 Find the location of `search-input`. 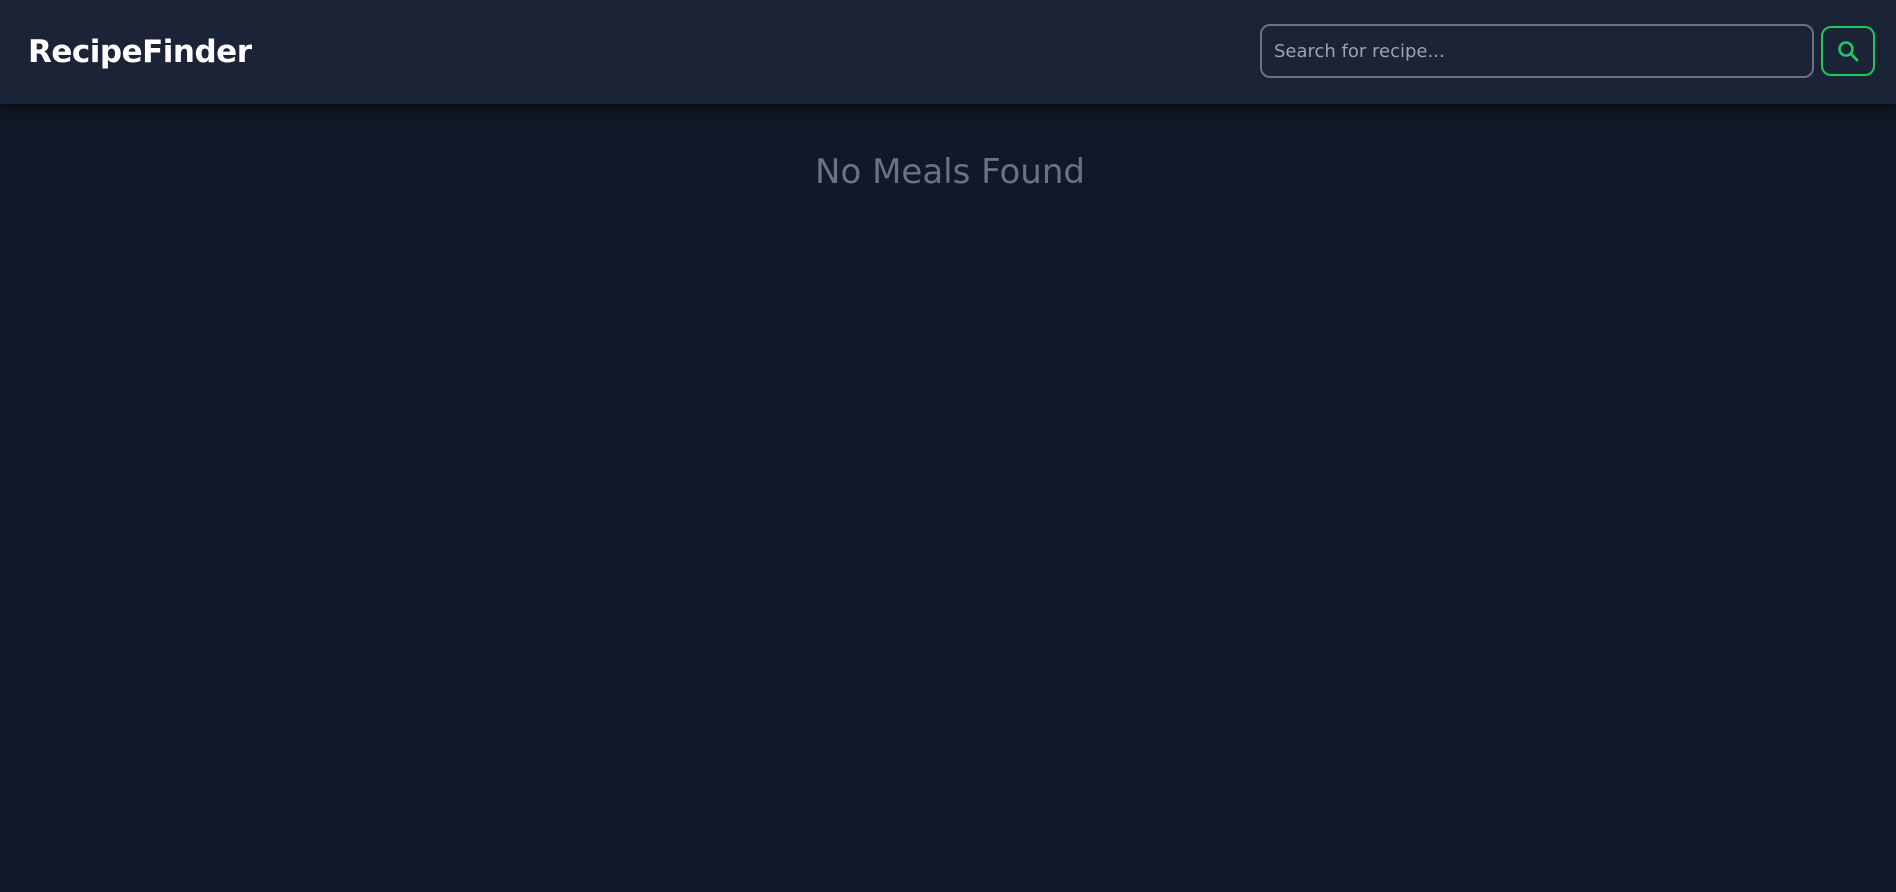

search-input is located at coordinates (1537, 51).